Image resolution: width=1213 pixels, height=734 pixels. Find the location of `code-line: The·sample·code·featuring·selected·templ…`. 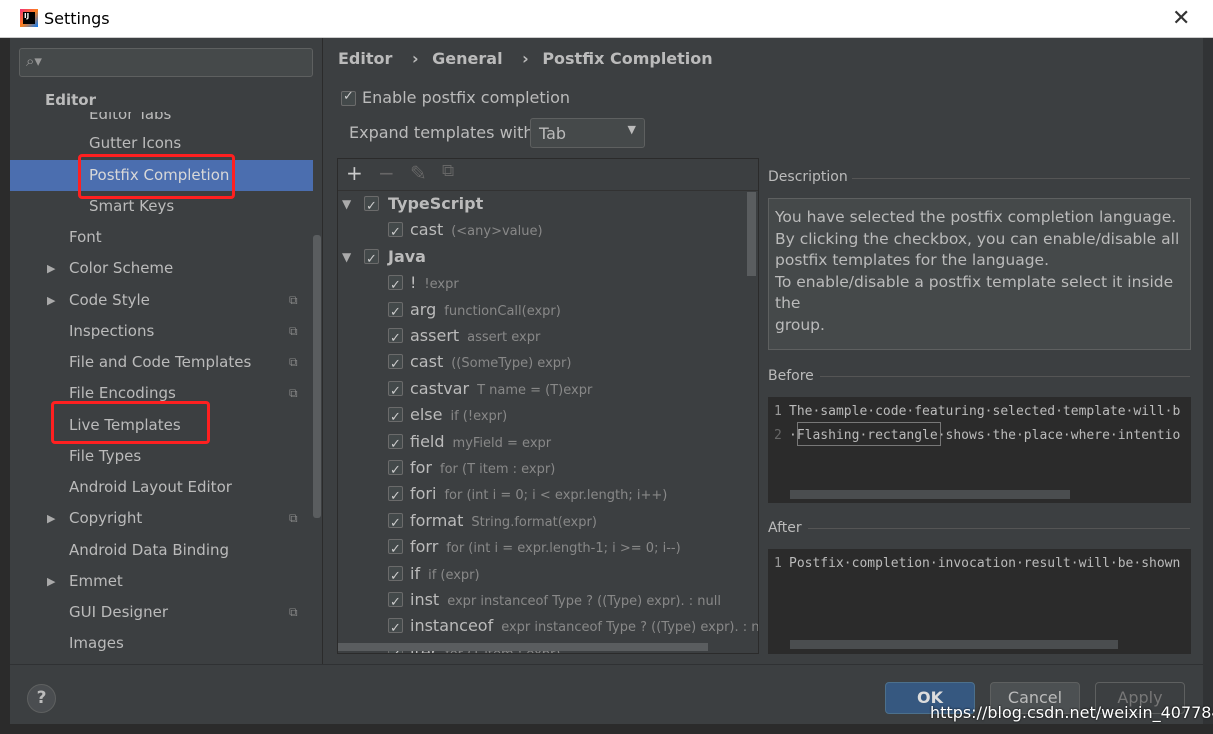

code-line: The·sample·code·featuring·selected·templ… is located at coordinates (985, 411).